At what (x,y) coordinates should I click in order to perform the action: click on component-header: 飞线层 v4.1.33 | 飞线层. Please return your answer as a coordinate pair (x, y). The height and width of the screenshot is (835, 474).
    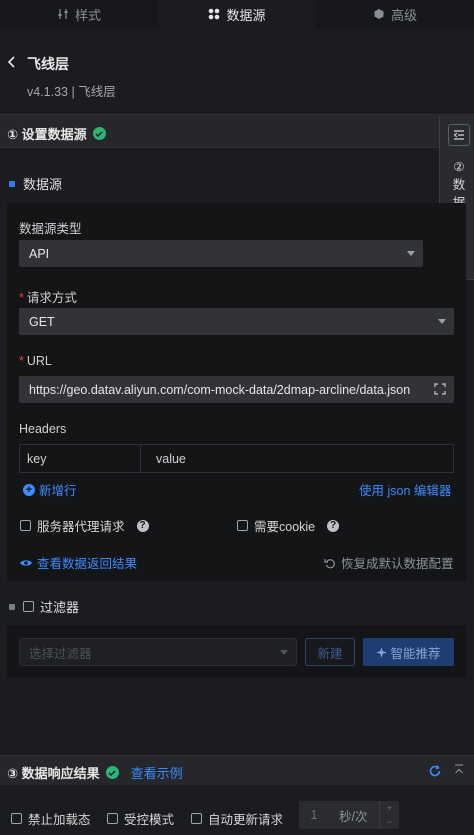
    Looking at the image, I should click on (237, 71).